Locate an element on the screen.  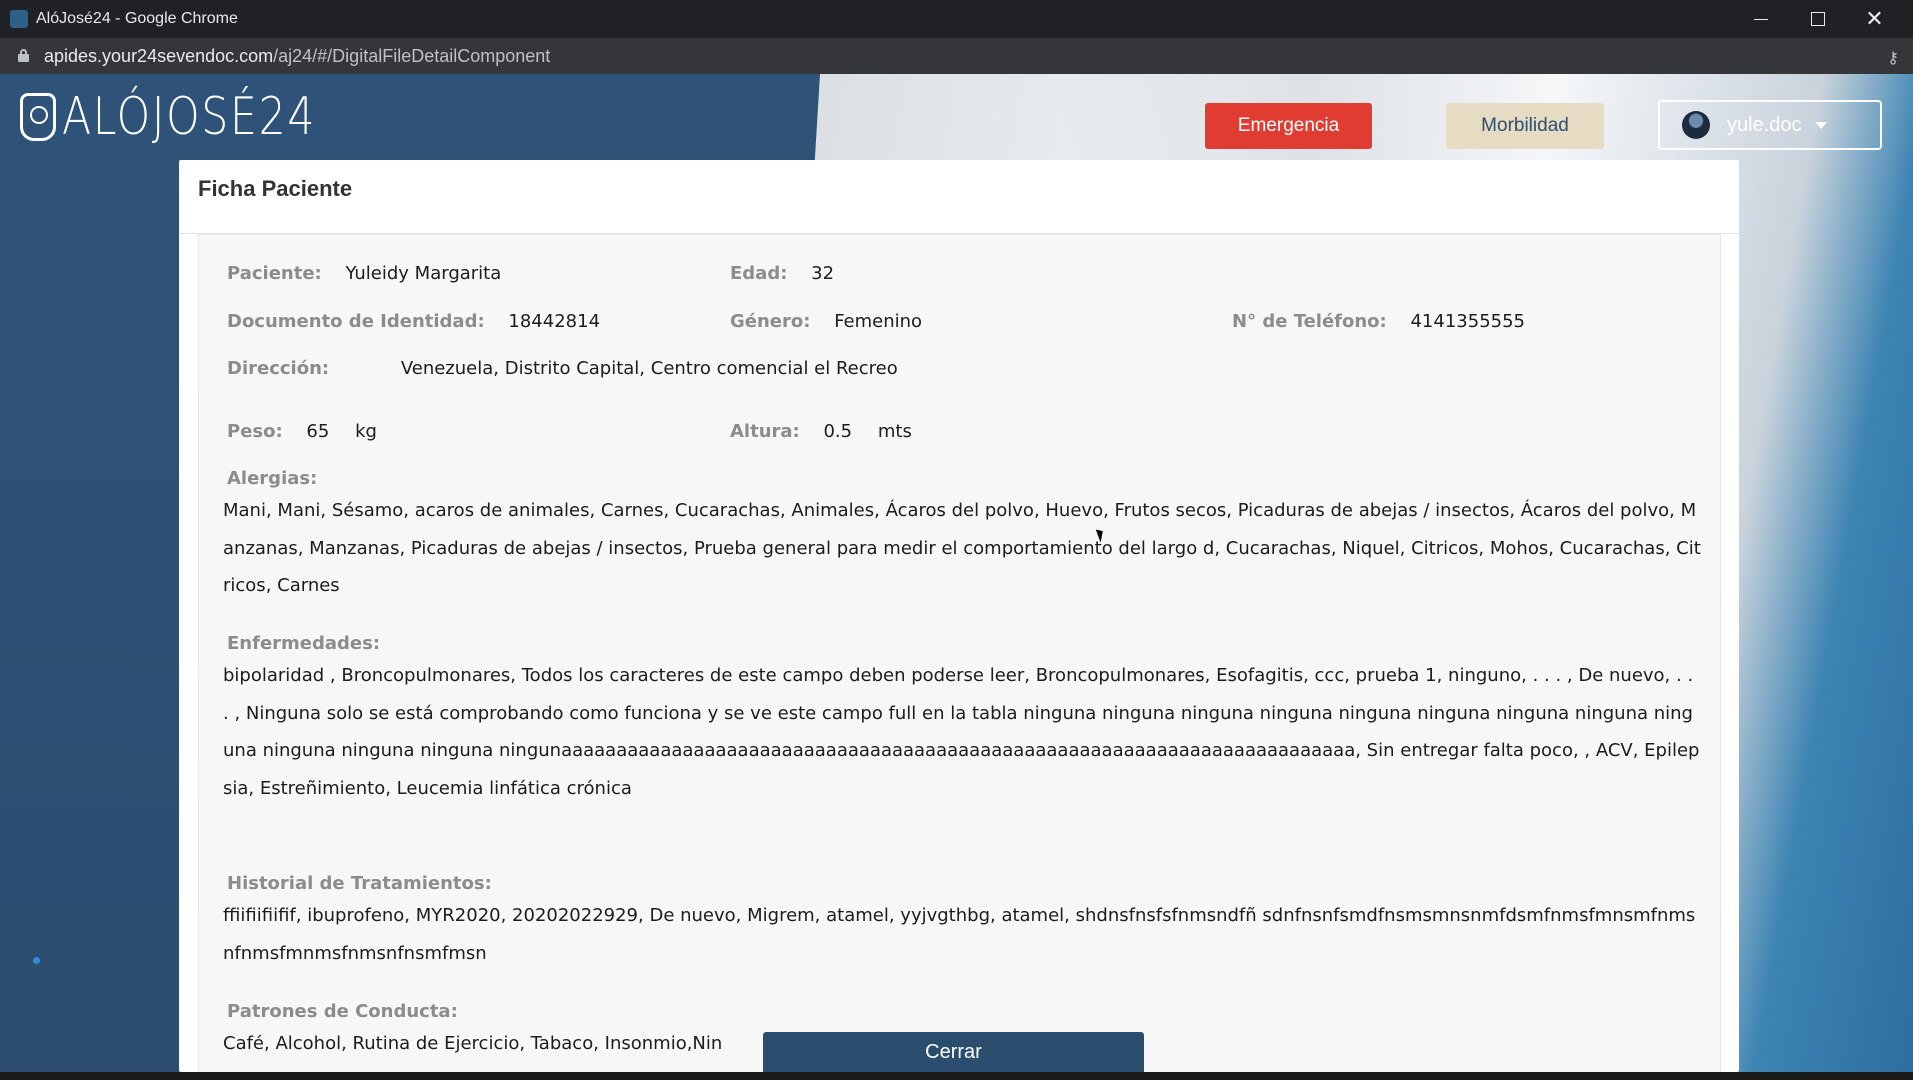
alergias-label: Alergias: is located at coordinates (272, 478).